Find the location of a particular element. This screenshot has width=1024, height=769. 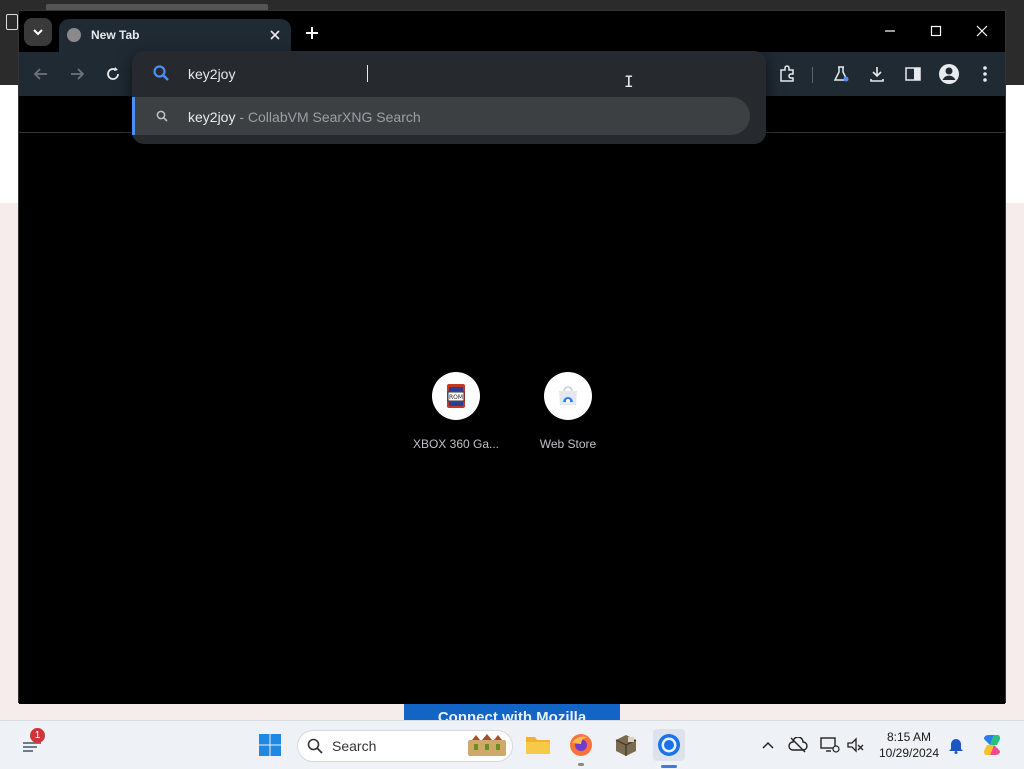

taskbar-search-box: Search is located at coordinates (405, 746).